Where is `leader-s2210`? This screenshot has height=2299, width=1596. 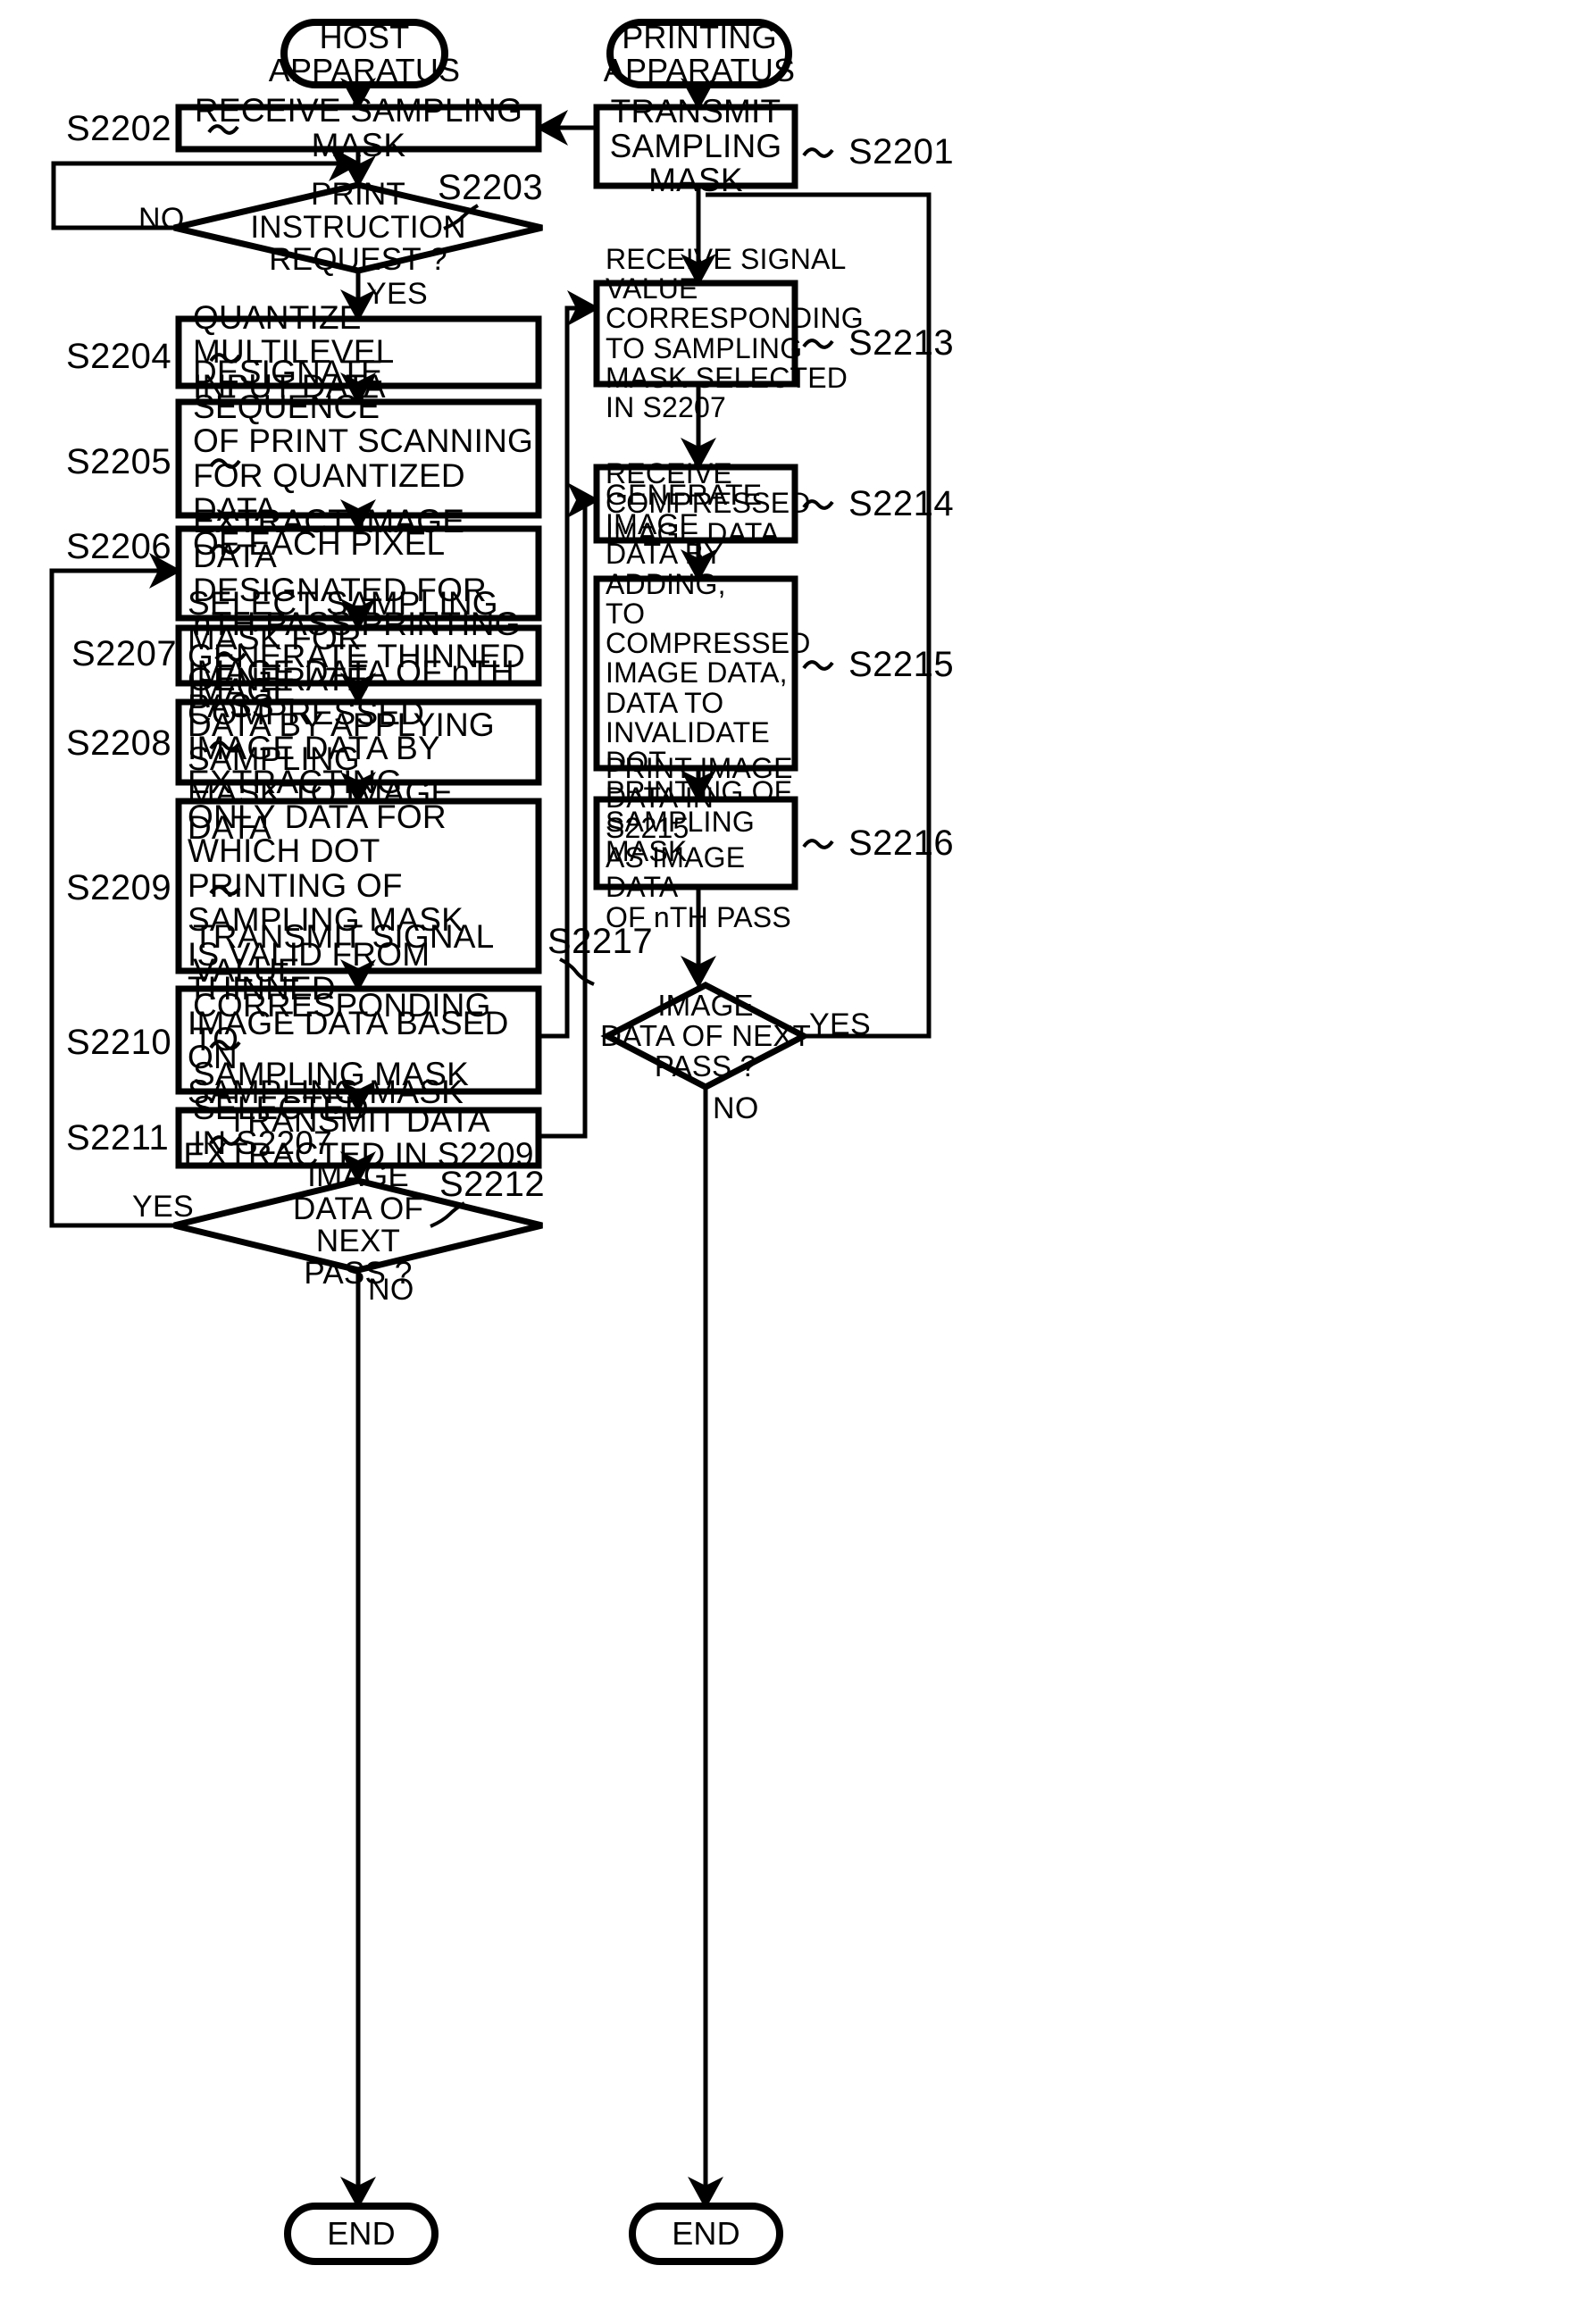 leader-s2210 is located at coordinates (225, 1045).